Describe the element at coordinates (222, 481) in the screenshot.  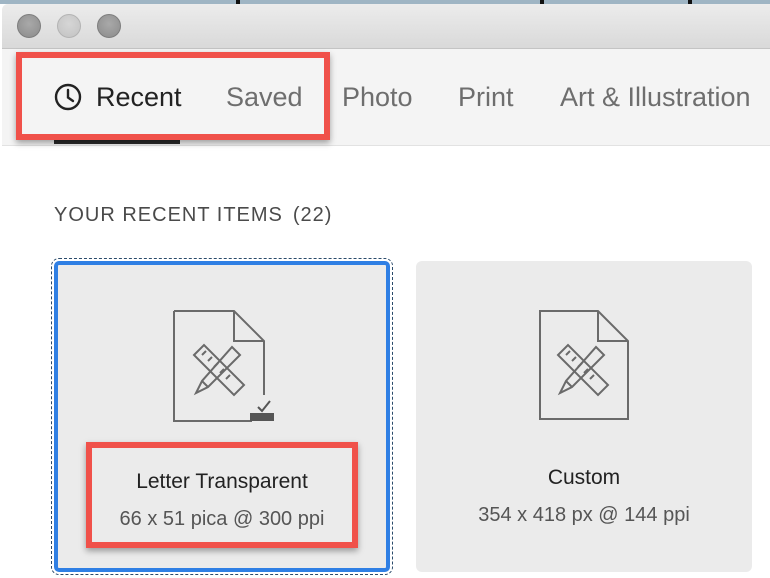
I see `preset-name: Letter Transparent` at that location.